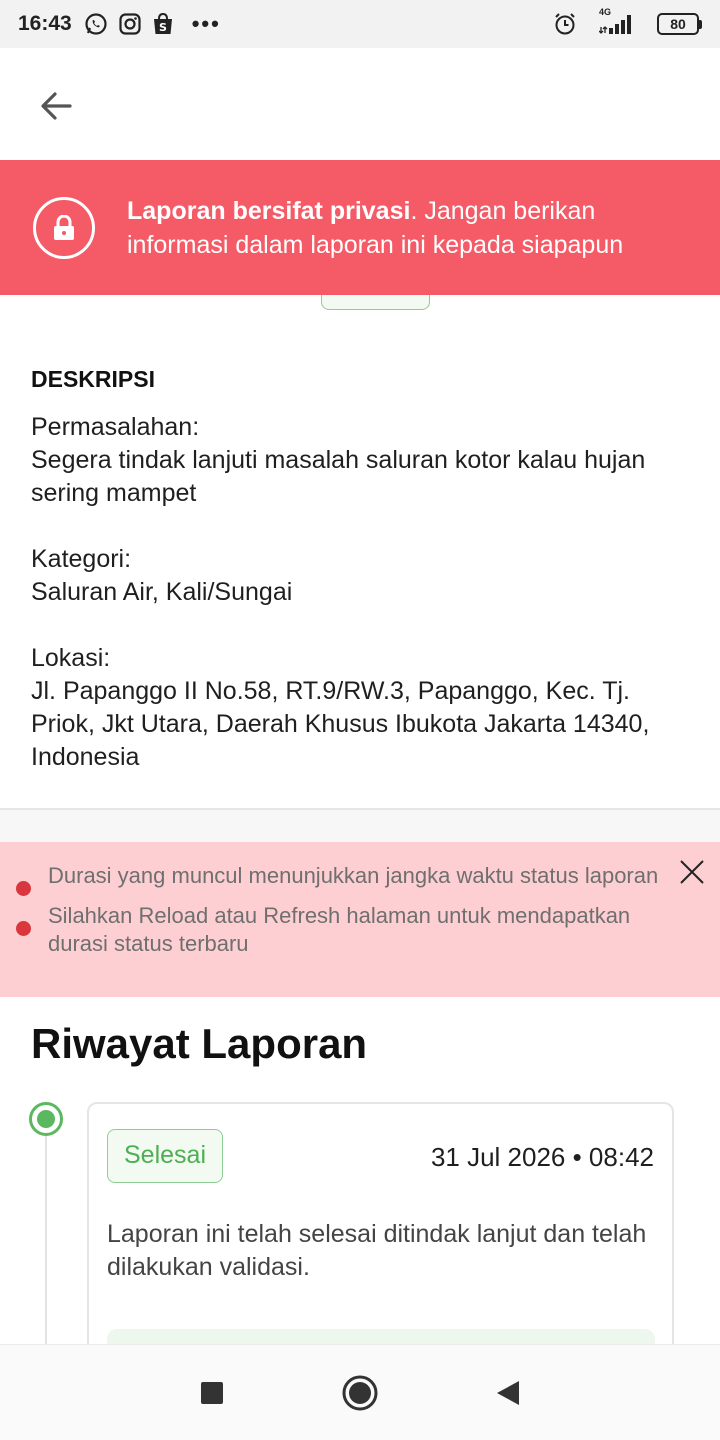 This screenshot has width=720, height=1440. What do you see at coordinates (565, 24) in the screenshot?
I see `alarm-icon` at bounding box center [565, 24].